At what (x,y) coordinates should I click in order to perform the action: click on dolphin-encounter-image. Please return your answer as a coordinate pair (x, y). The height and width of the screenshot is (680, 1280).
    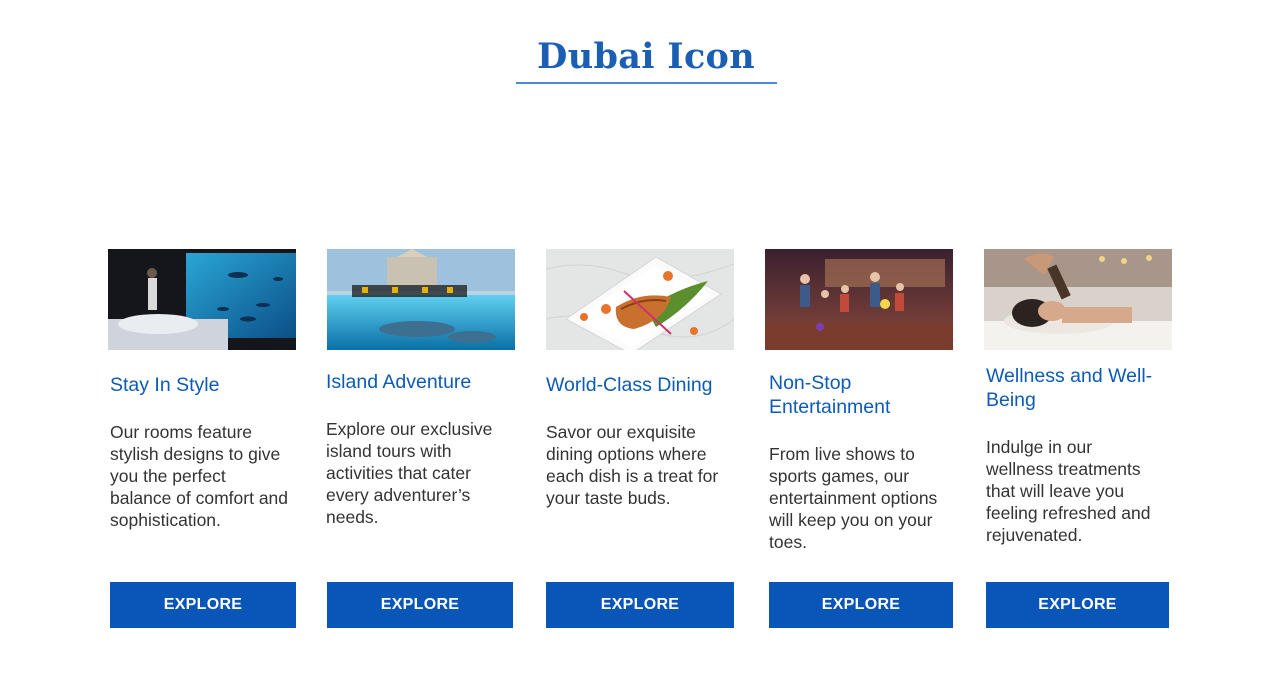
    Looking at the image, I should click on (421, 299).